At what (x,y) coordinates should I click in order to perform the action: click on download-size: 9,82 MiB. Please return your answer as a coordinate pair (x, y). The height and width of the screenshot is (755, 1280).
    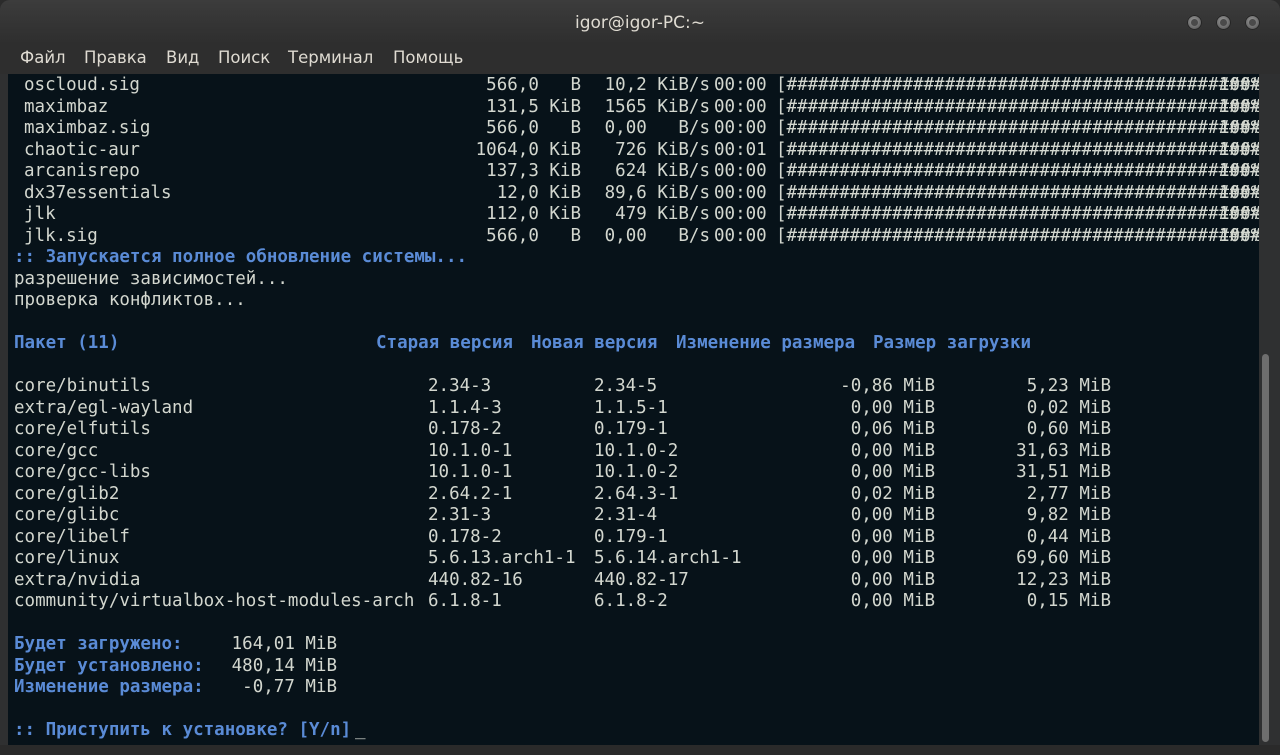
    Looking at the image, I should click on (1068, 515).